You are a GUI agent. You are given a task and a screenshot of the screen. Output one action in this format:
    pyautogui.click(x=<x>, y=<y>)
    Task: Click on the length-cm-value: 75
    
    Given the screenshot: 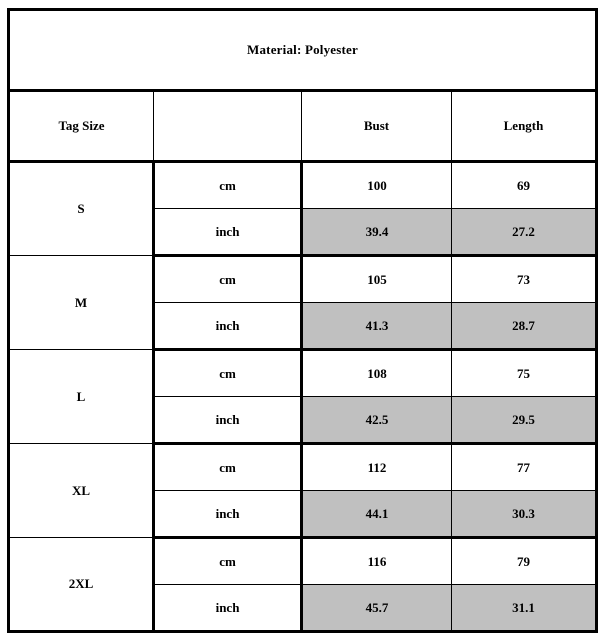 What is the action you would take?
    pyautogui.click(x=524, y=373)
    